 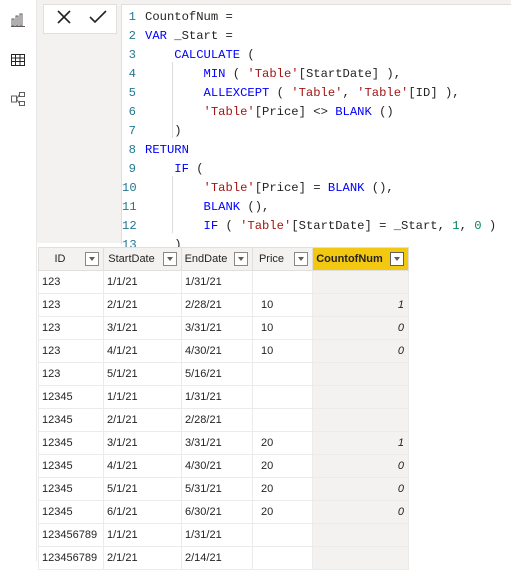 I want to click on table-cell: 6/30/21, so click(x=217, y=512).